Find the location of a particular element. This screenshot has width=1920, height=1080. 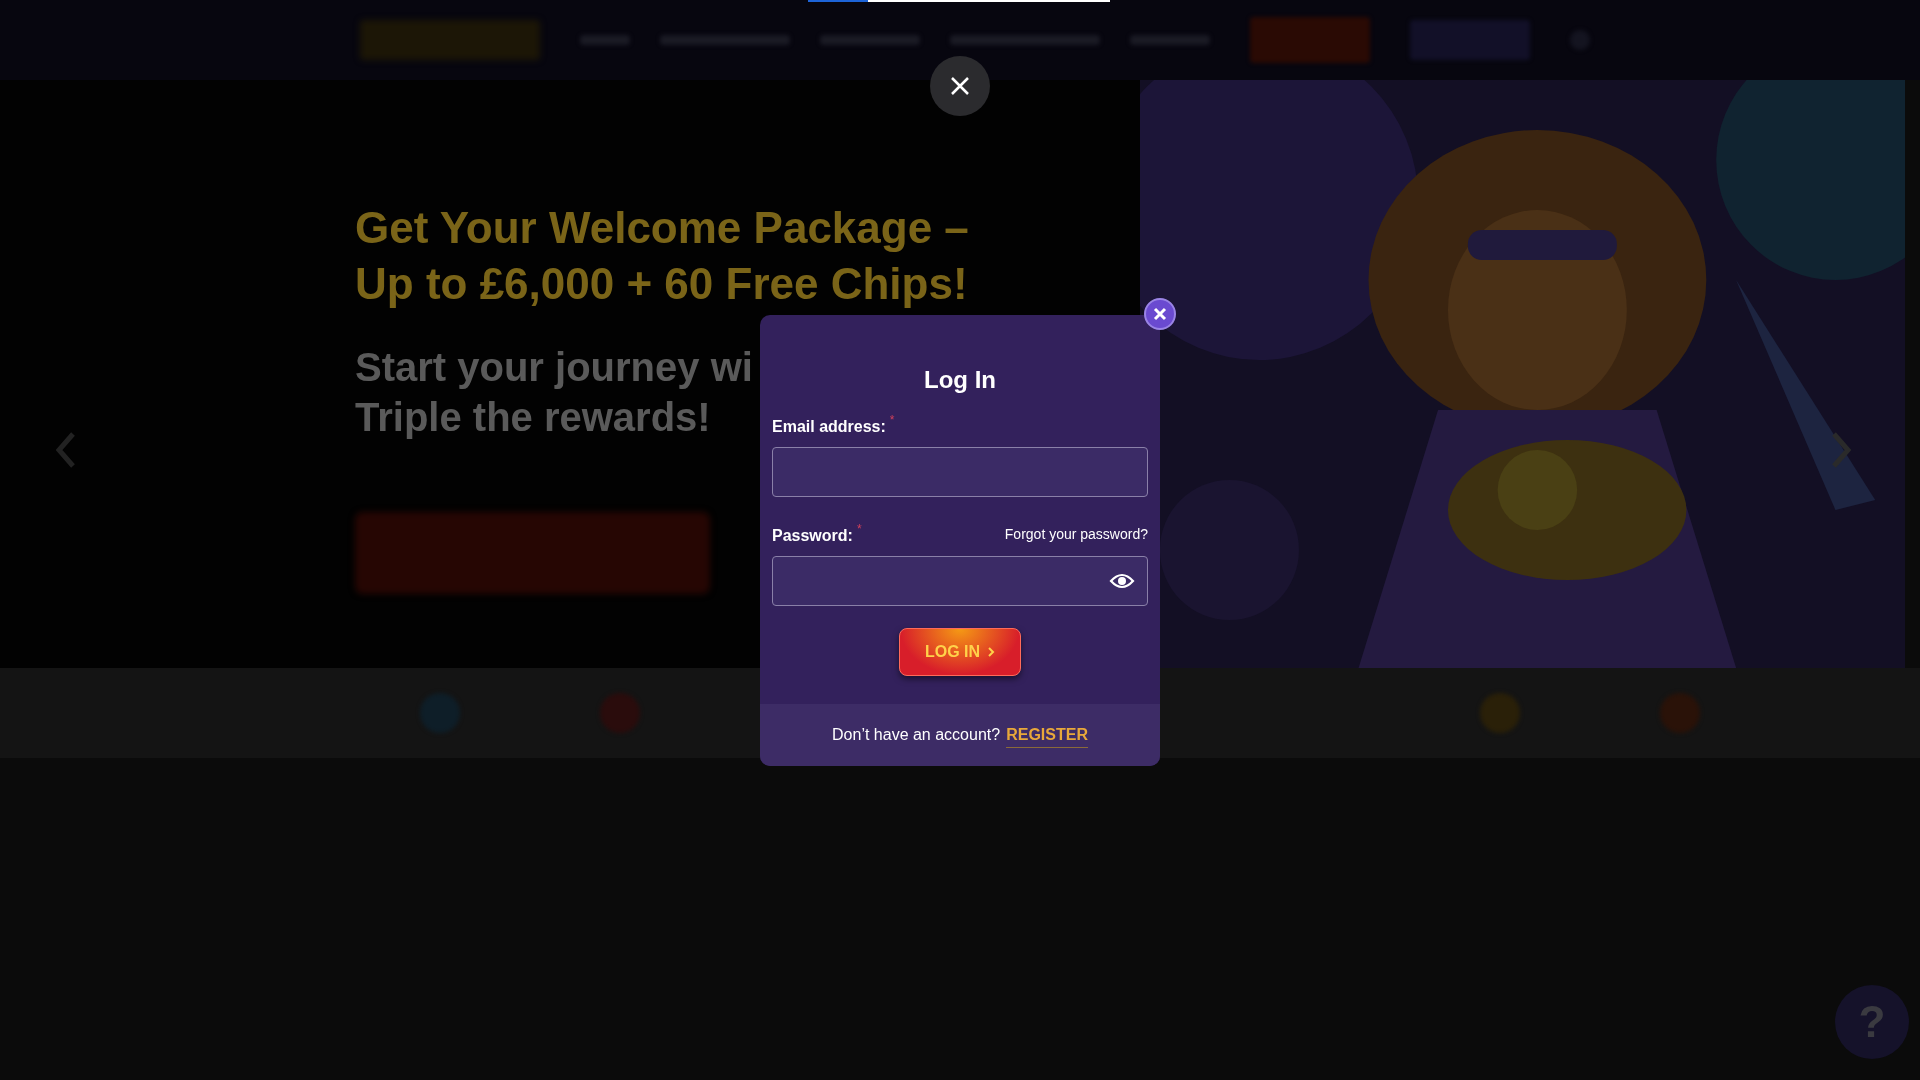

hero-subtitle: Start your journey wi is located at coordinates (554, 367).